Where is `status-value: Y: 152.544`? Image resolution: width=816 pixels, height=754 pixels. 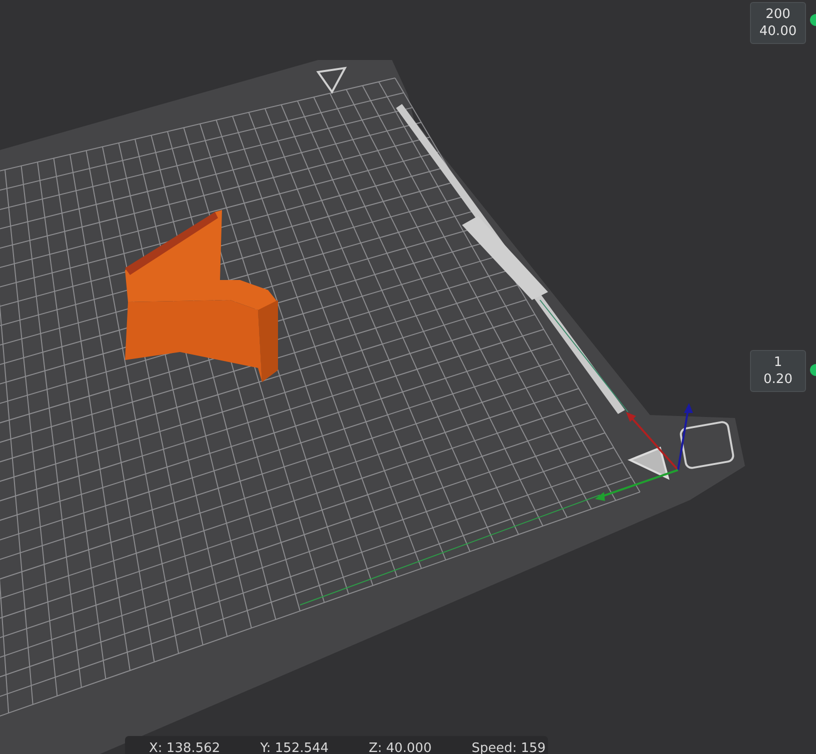
status-value: Y: 152.544 is located at coordinates (294, 747).